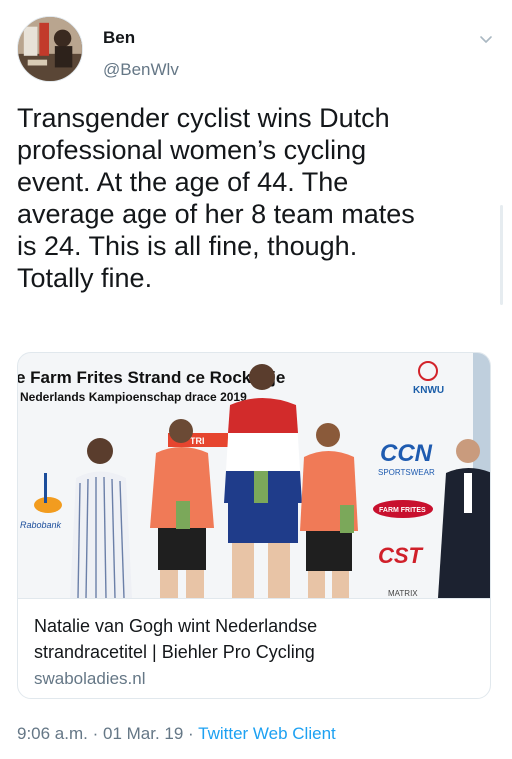 The height and width of the screenshot is (759, 512). I want to click on avatar, so click(50, 49).